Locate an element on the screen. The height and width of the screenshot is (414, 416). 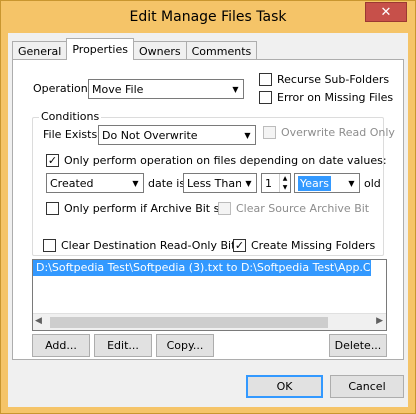
overwrite-readonly-label: Overwrite Read Only is located at coordinates (338, 132).